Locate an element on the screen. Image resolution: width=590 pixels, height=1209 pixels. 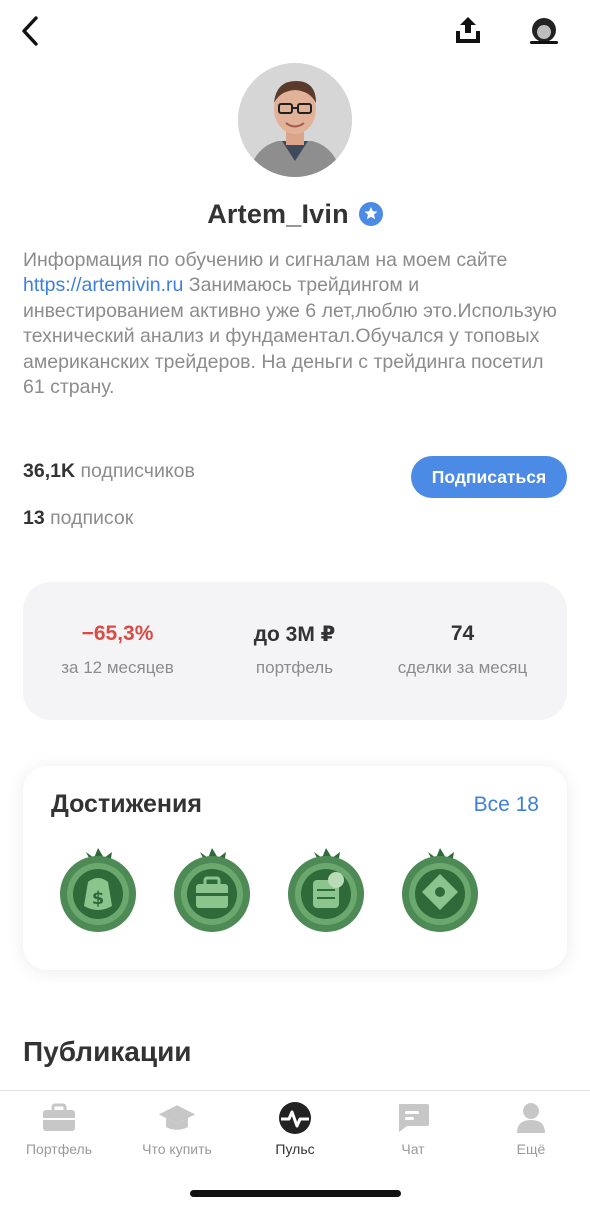
following-label: подписок is located at coordinates (92, 518).